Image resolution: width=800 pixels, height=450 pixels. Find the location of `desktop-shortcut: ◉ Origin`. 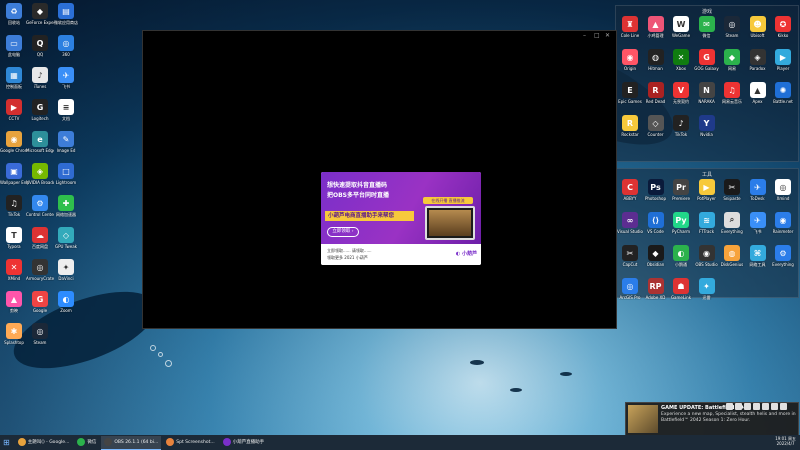

desktop-shortcut: ◉ Origin is located at coordinates (630, 60).